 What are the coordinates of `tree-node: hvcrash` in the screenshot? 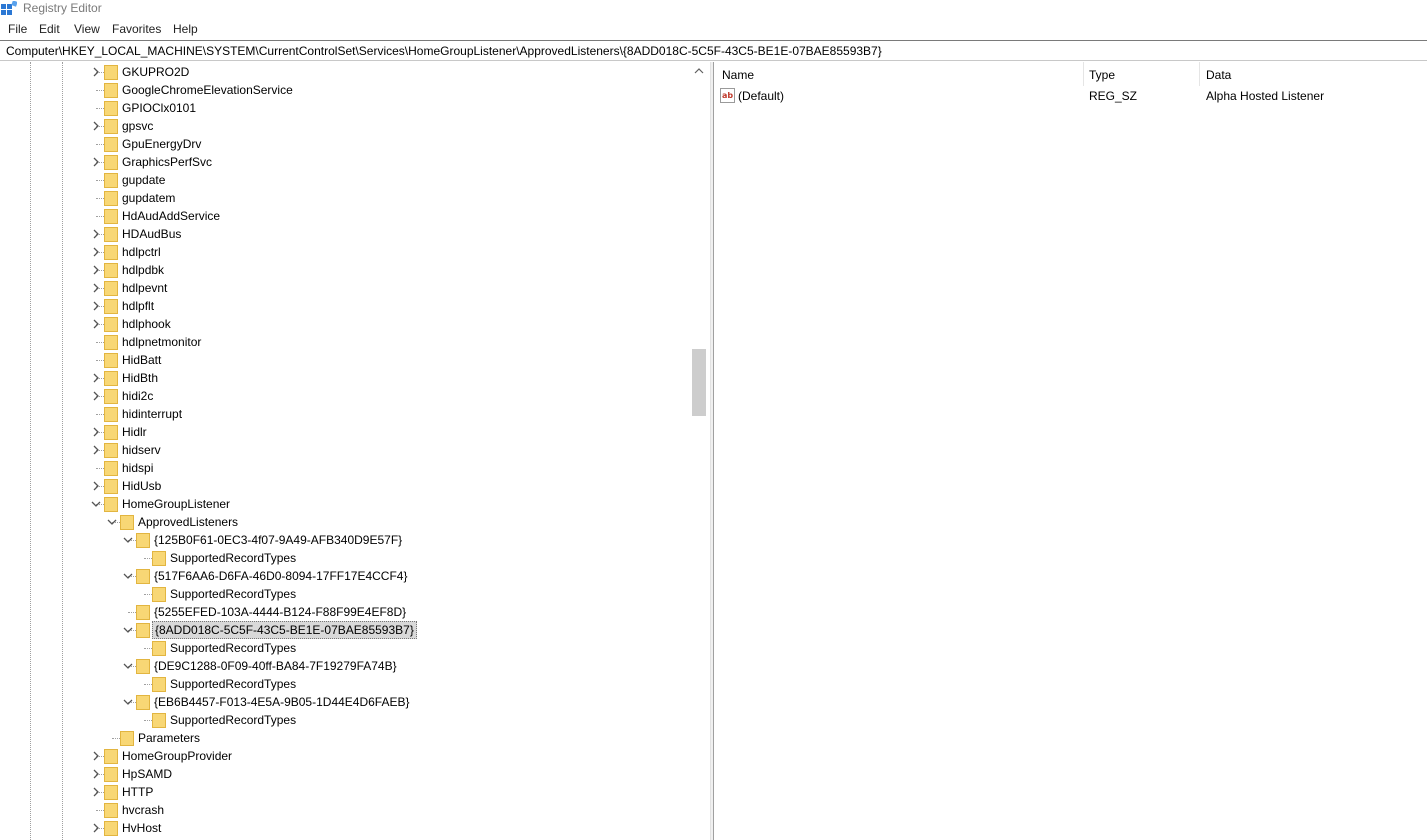 It's located at (345, 810).